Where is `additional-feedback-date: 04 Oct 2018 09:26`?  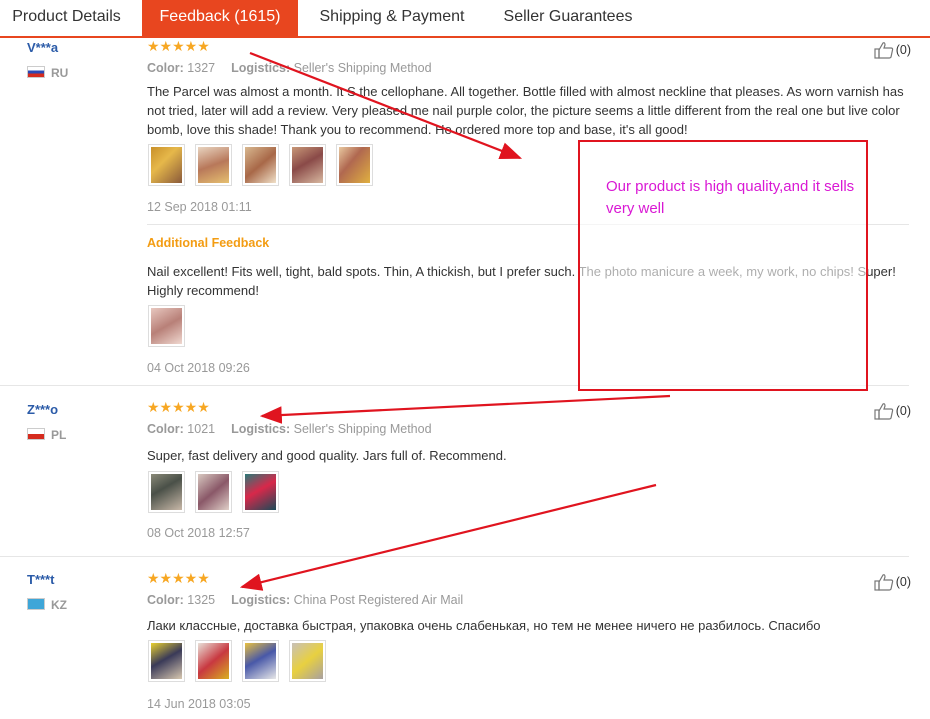
additional-feedback-date: 04 Oct 2018 09:26 is located at coordinates (198, 368).